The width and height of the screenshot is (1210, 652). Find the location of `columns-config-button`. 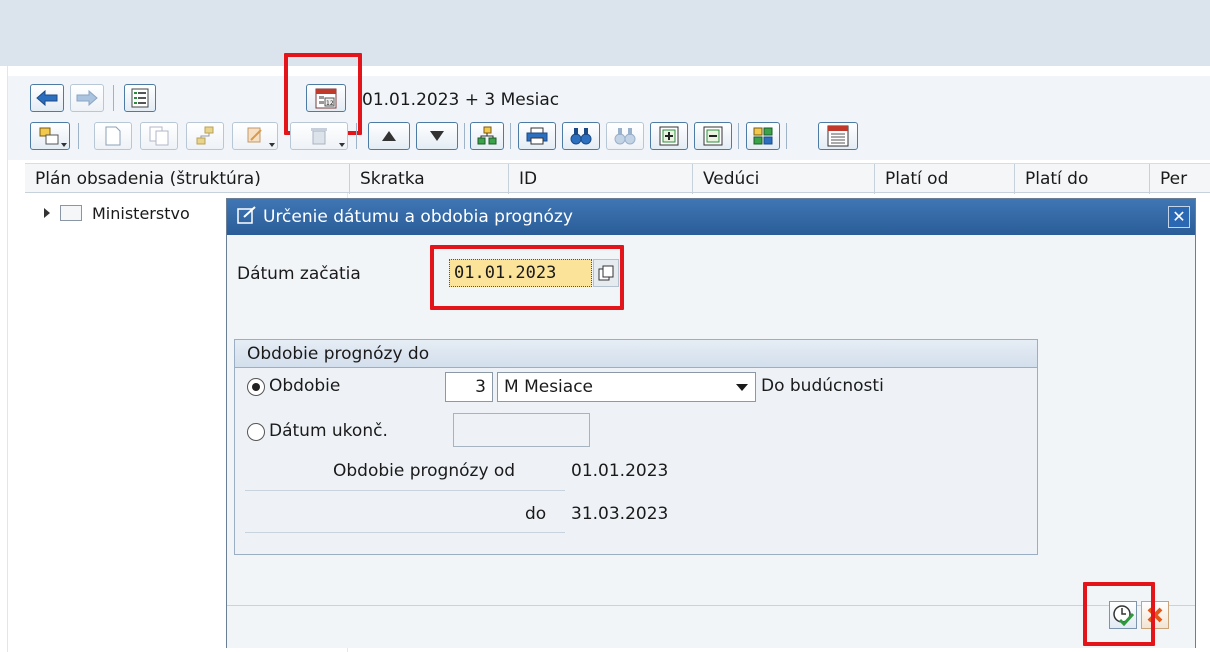

columns-config-button is located at coordinates (838, 136).